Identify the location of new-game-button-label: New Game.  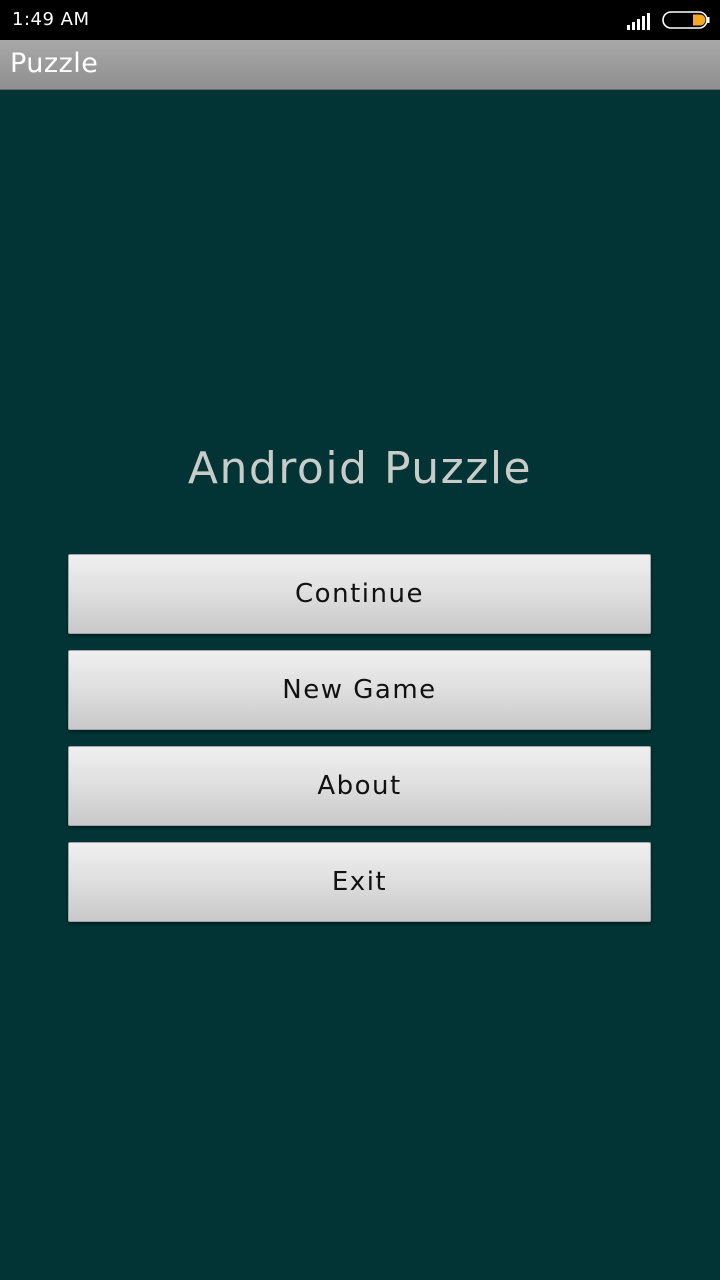
(359, 690).